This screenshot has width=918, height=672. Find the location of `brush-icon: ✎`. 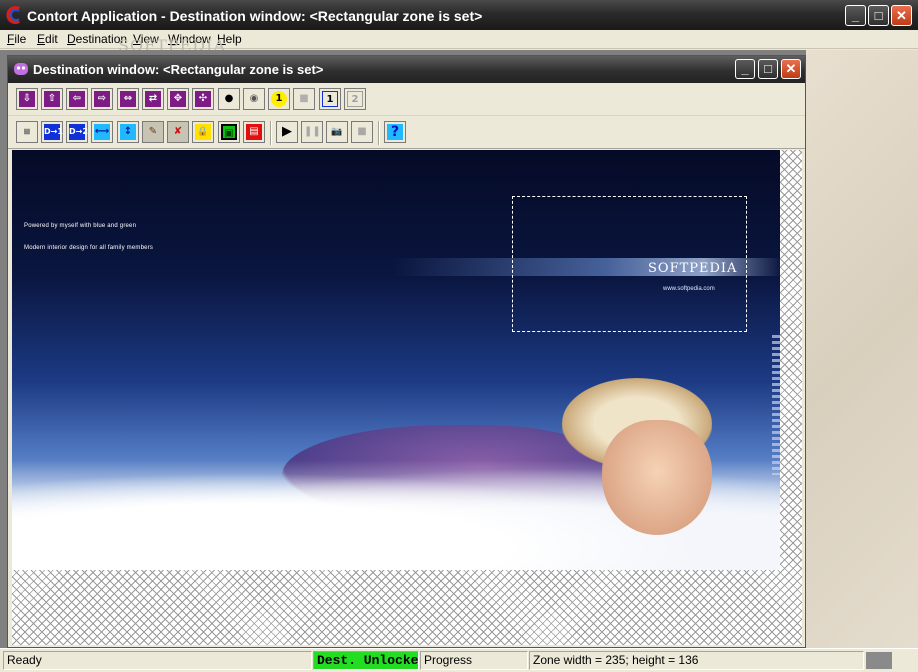

brush-icon: ✎ is located at coordinates (153, 131).